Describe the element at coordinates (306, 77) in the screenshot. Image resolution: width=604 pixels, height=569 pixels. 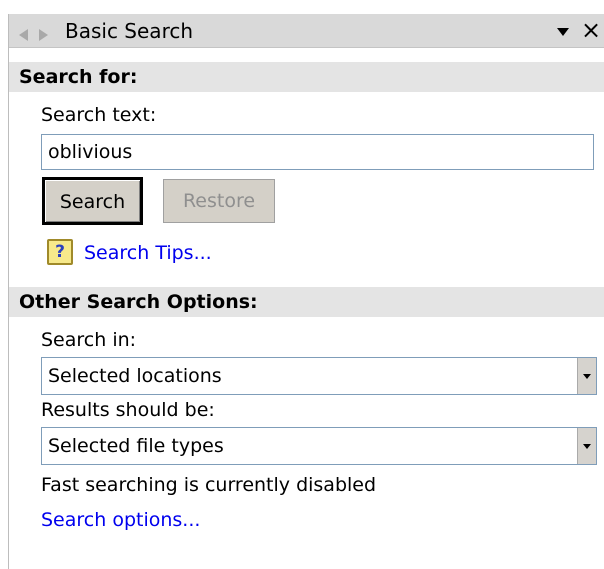
I see `search-for-header: Search for:` at that location.